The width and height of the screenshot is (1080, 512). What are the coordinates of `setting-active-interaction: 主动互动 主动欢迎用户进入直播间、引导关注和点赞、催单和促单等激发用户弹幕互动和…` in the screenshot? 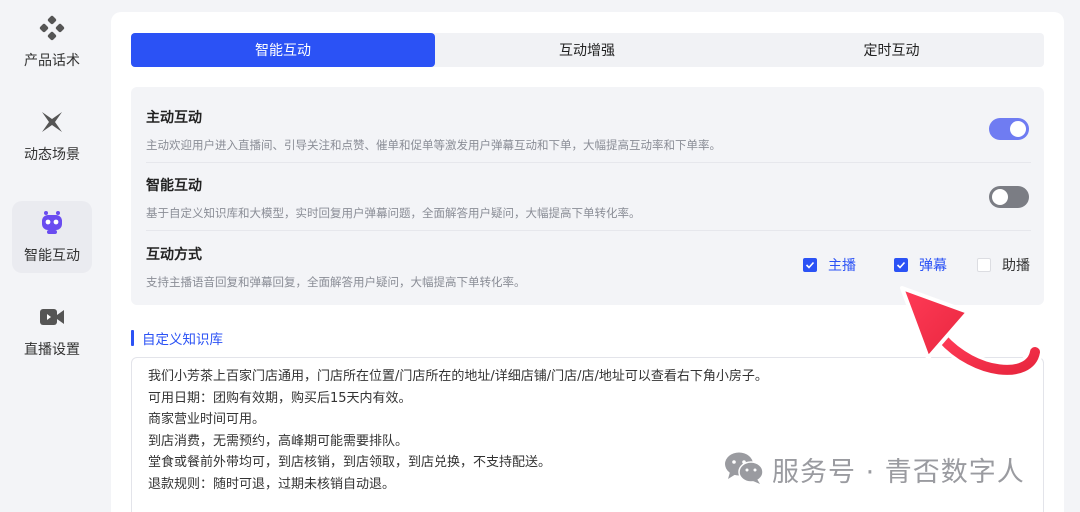 It's located at (588, 130).